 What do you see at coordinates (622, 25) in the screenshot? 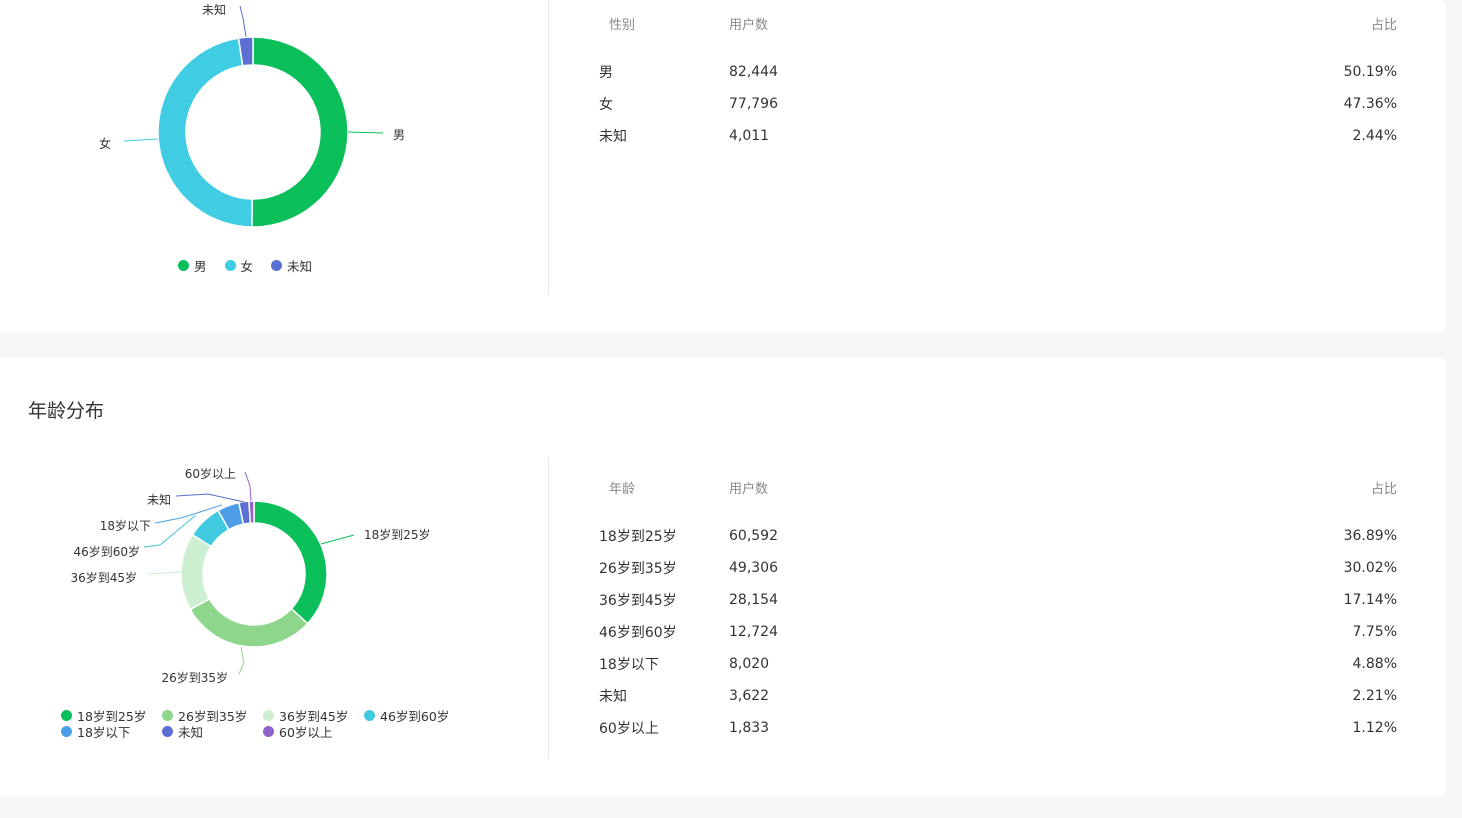
I see `header-gender: 性别` at bounding box center [622, 25].